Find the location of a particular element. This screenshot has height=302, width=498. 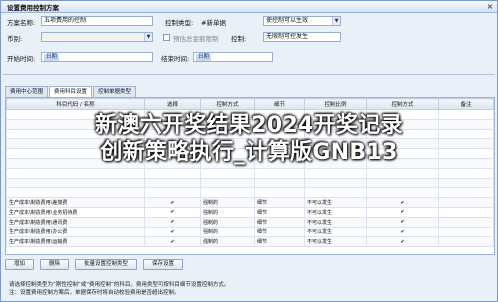

status-select: 使控制可以生效 ▼ is located at coordinates (302, 21).